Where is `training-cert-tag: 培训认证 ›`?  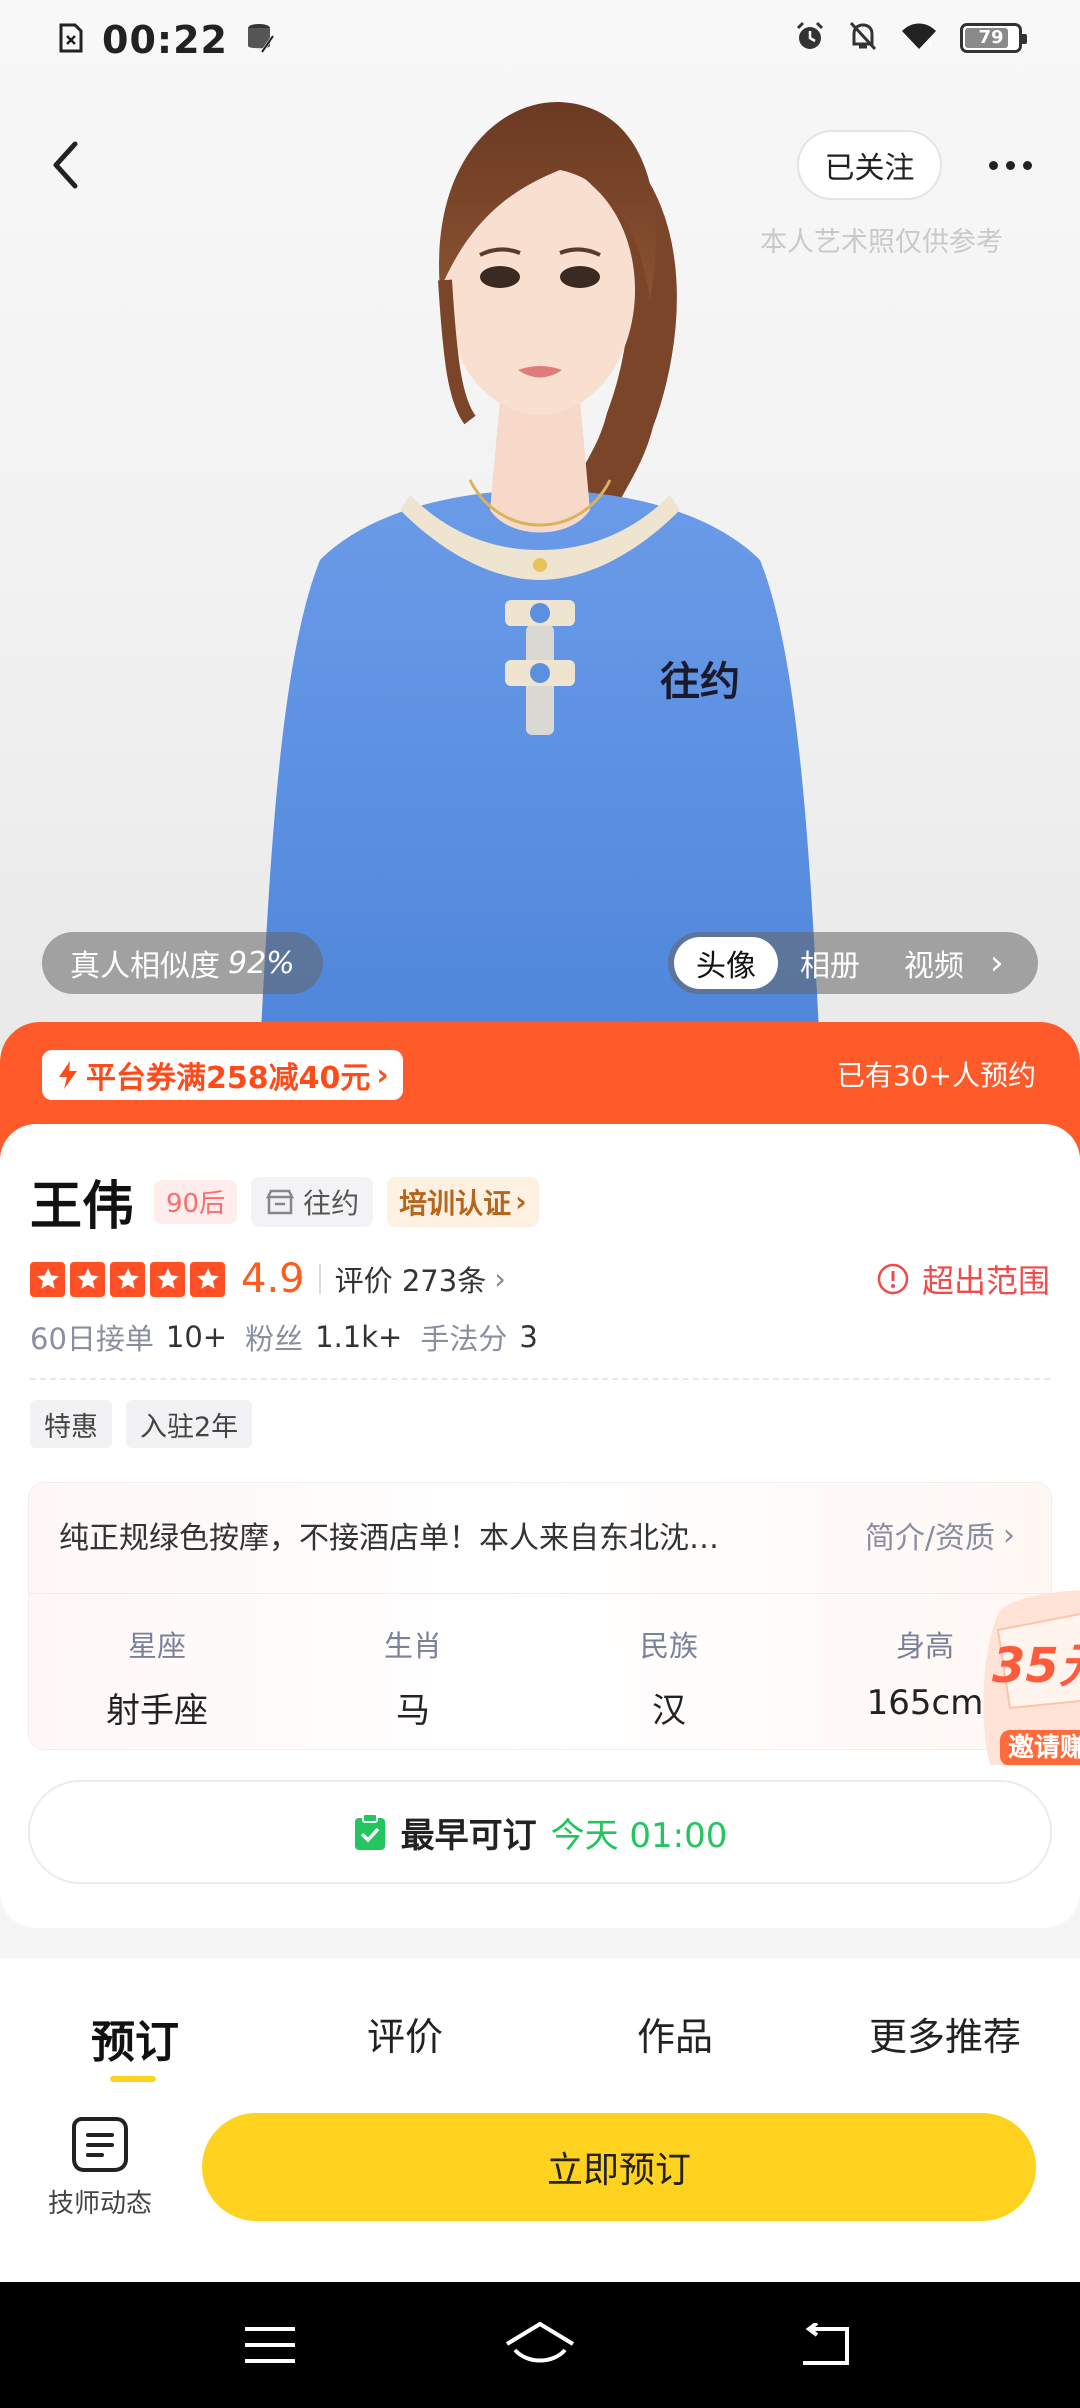 training-cert-tag: 培训认证 › is located at coordinates (463, 1201).